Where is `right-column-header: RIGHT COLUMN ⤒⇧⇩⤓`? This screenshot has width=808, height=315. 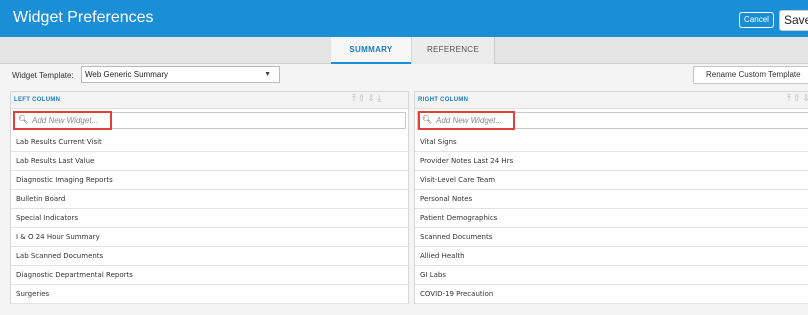
right-column-header: RIGHT COLUMN ⤒⇧⇩⤓ is located at coordinates (611, 100).